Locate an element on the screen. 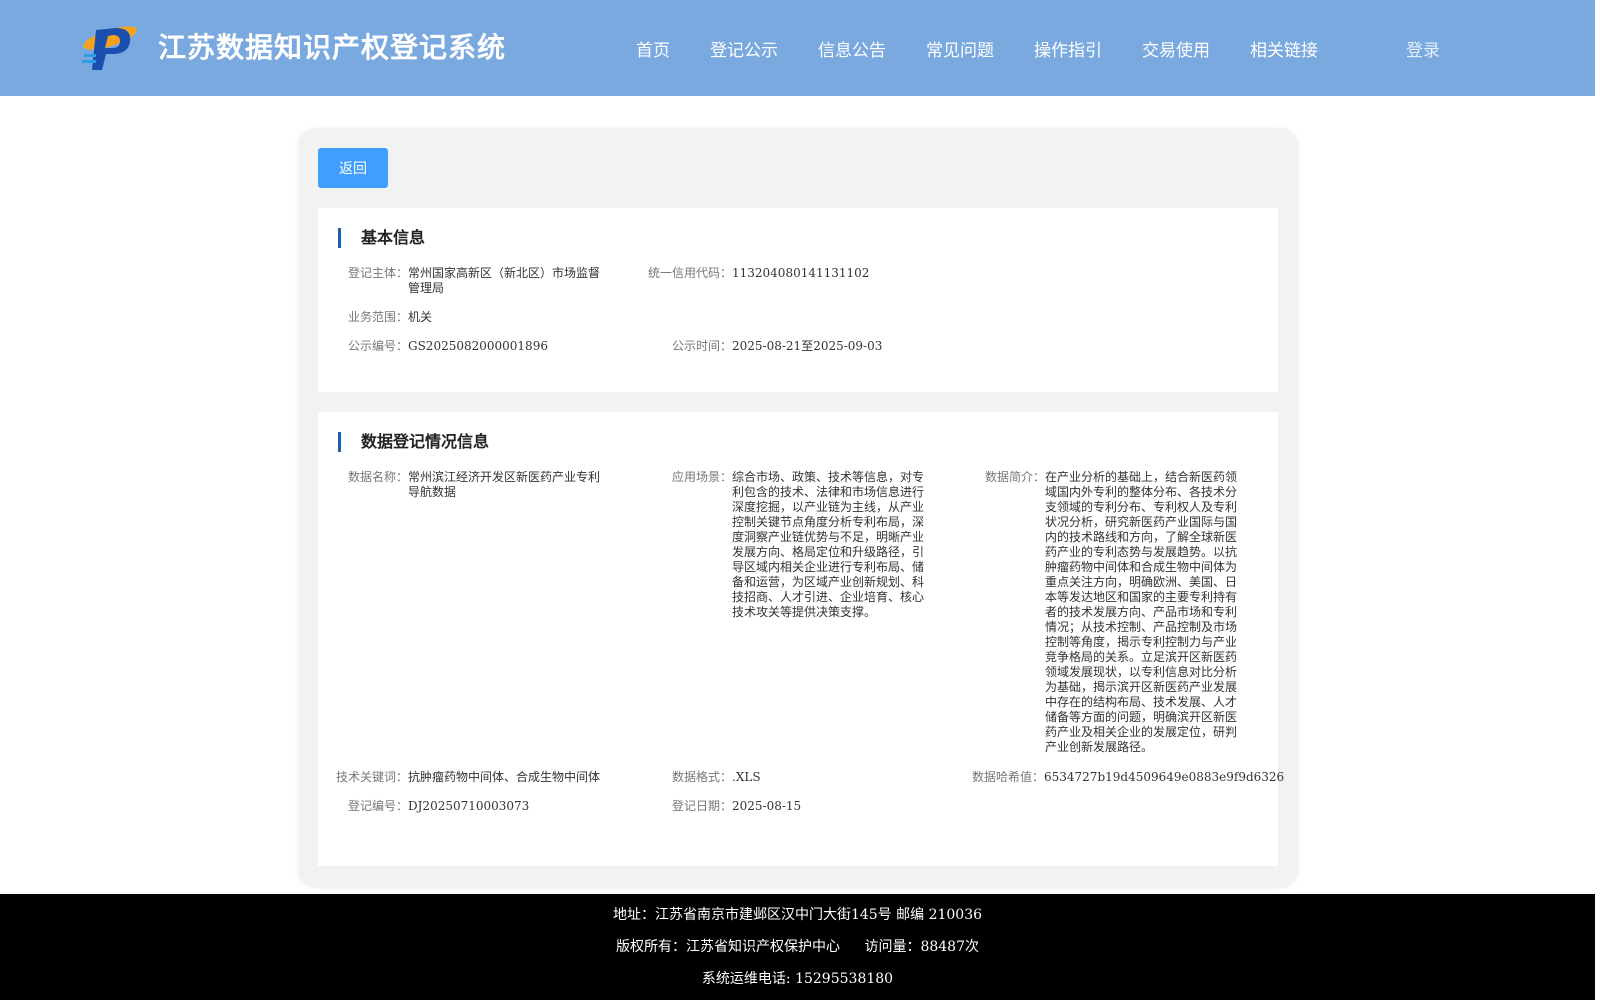 The width and height of the screenshot is (1600, 1000). notice-number-label: 公示编号： is located at coordinates (378, 346).